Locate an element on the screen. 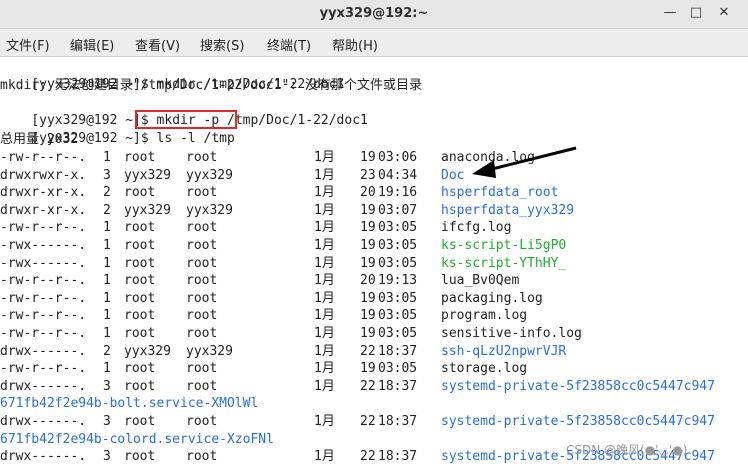 This screenshot has width=748, height=471. minimize-icon: — is located at coordinates (670, 13).